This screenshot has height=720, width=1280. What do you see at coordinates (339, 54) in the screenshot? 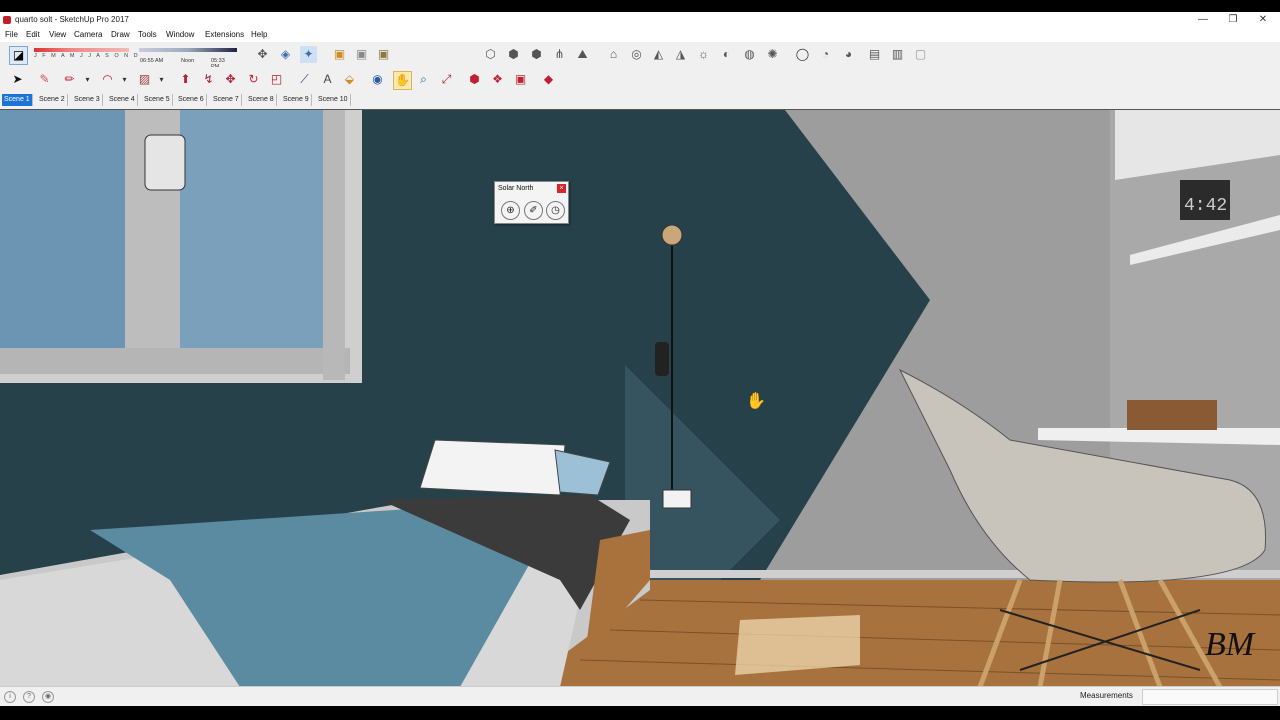
I see `3d-warehouse-icon: ▣` at bounding box center [339, 54].